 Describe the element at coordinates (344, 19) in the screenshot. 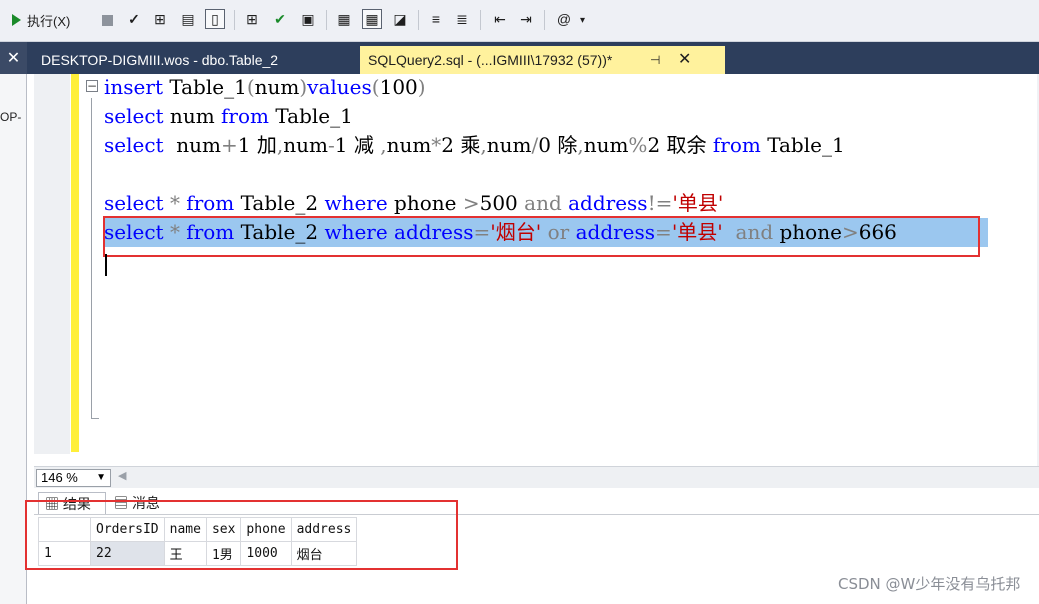

I see `results-to-grid-icon: ▦` at that location.